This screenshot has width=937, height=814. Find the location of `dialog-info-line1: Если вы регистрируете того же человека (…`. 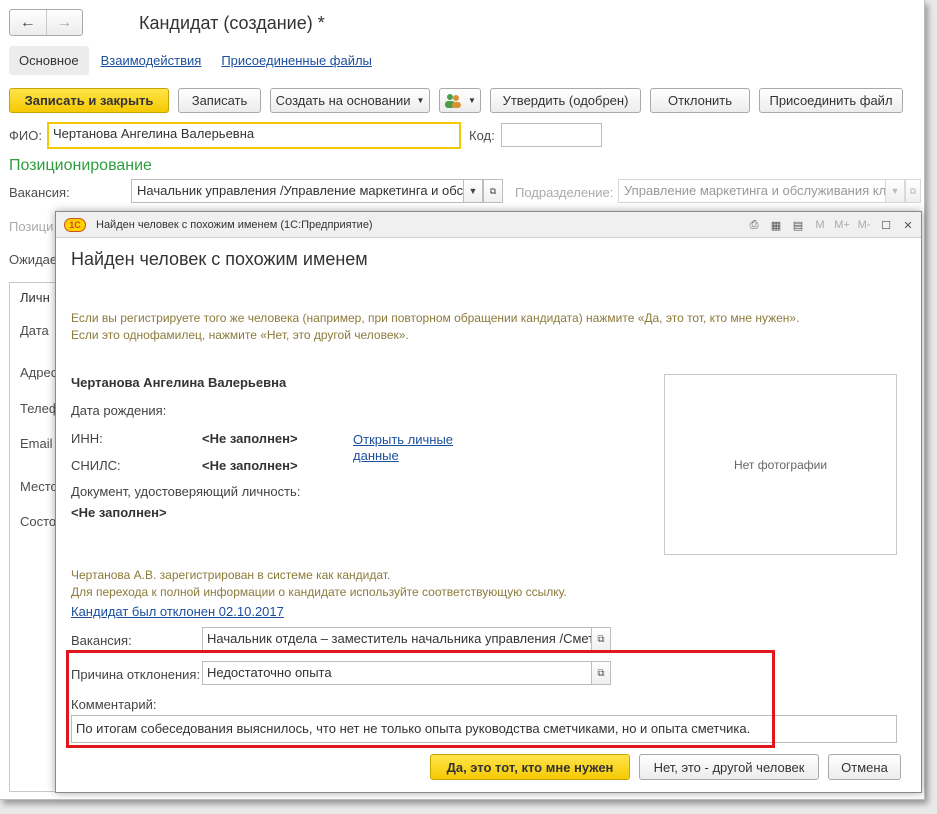

dialog-info-line1: Если вы регистрируете того же человека (… is located at coordinates (435, 318).